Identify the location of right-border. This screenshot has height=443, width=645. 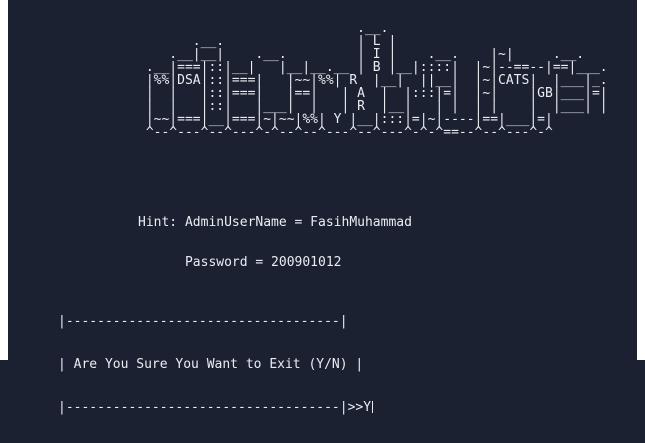
(641, 180).